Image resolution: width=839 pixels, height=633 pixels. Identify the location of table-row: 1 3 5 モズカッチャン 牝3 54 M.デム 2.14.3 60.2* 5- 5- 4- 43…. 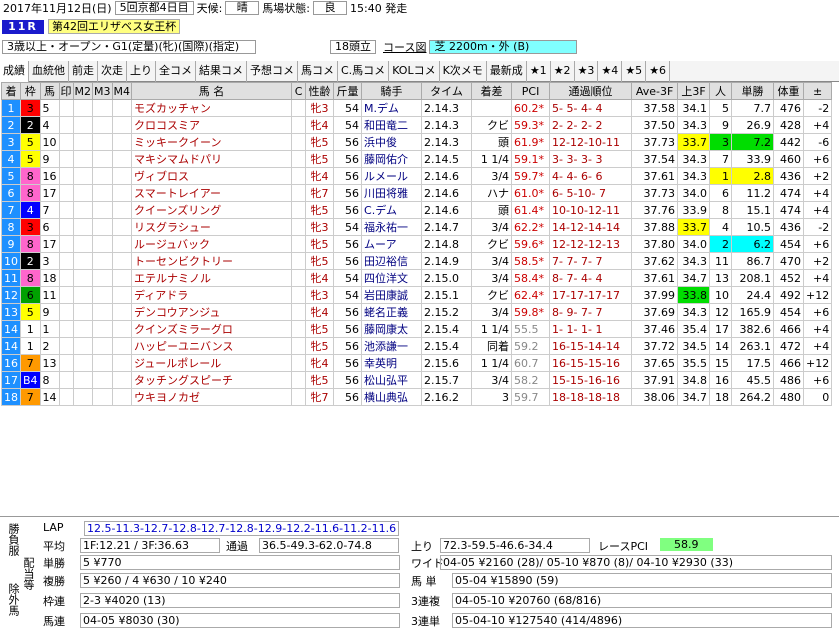
(417, 108).